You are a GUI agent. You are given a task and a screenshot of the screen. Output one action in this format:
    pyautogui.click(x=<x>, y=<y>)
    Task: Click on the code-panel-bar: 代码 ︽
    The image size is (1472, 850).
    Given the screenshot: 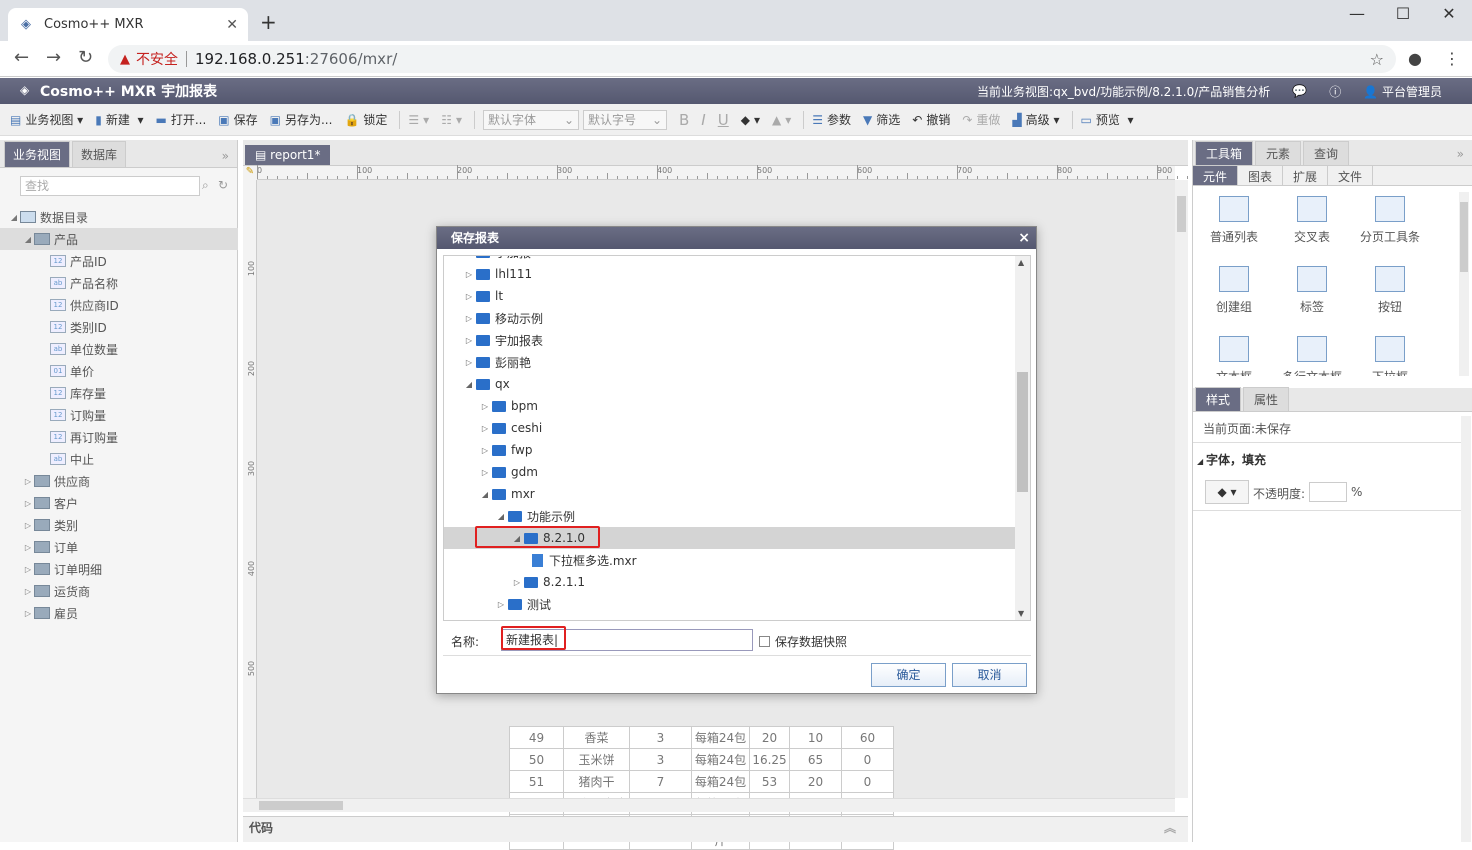 What is the action you would take?
    pyautogui.click(x=715, y=829)
    